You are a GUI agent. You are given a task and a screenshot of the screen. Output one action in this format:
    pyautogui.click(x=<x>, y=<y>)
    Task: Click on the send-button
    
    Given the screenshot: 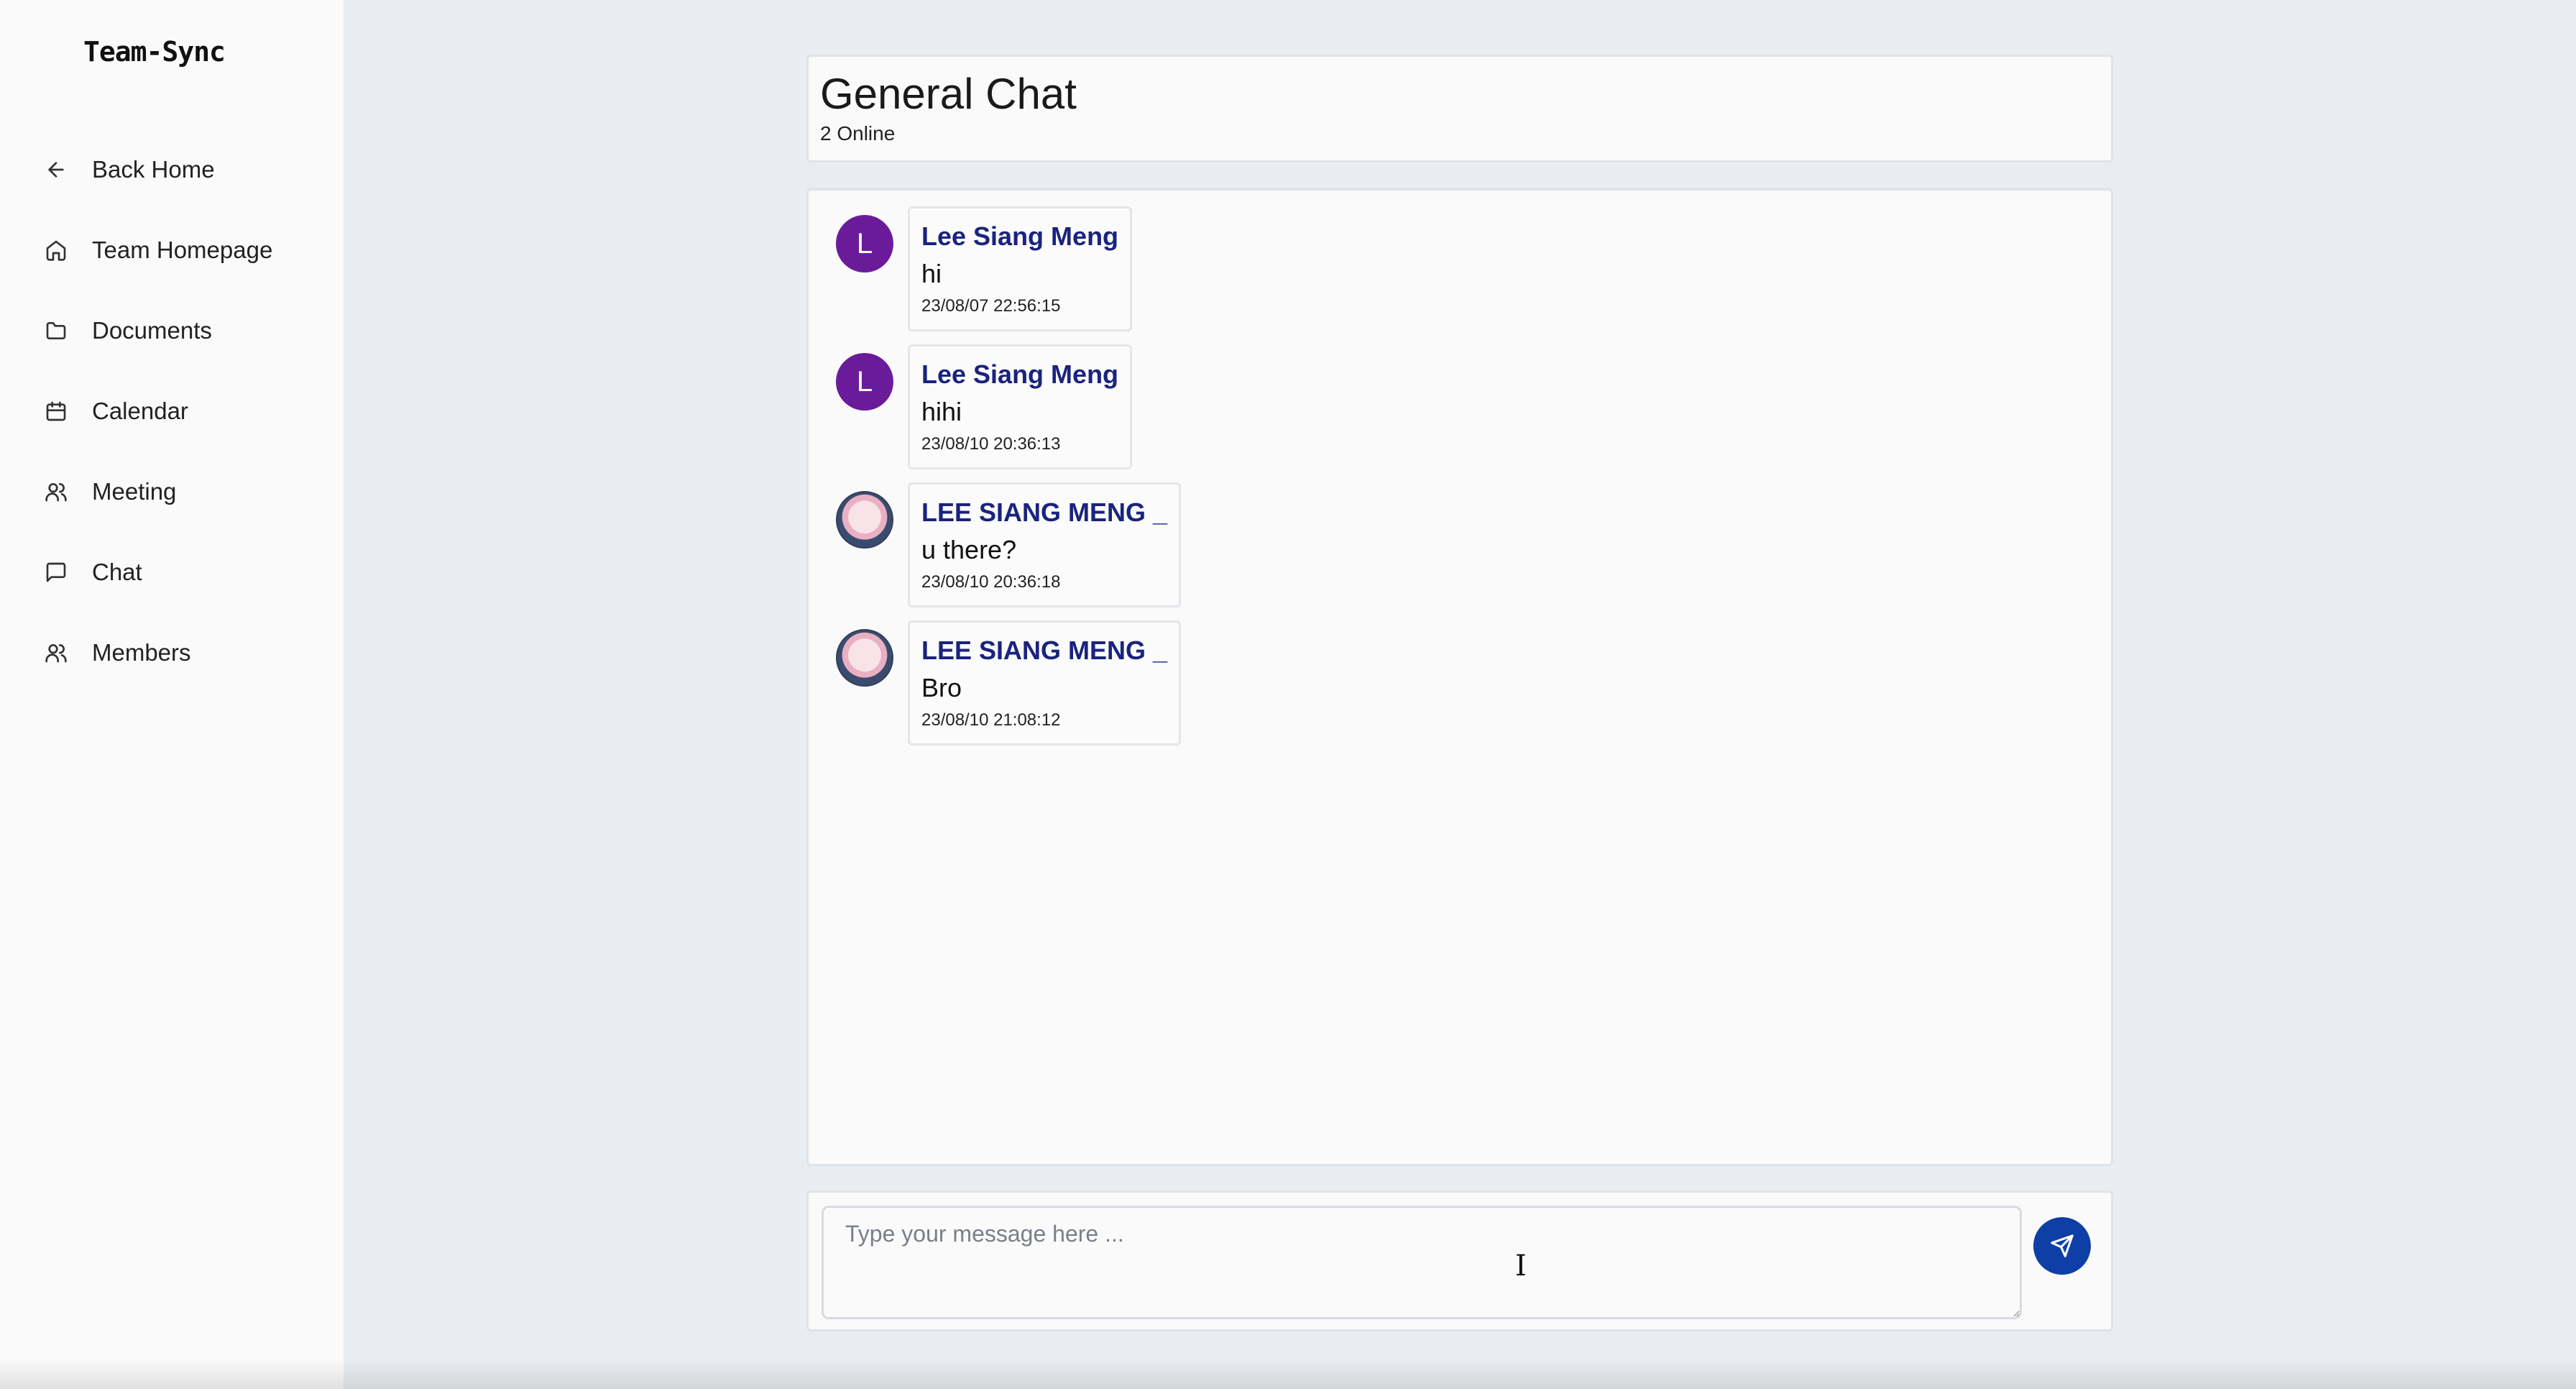 What is the action you would take?
    pyautogui.click(x=2062, y=1246)
    